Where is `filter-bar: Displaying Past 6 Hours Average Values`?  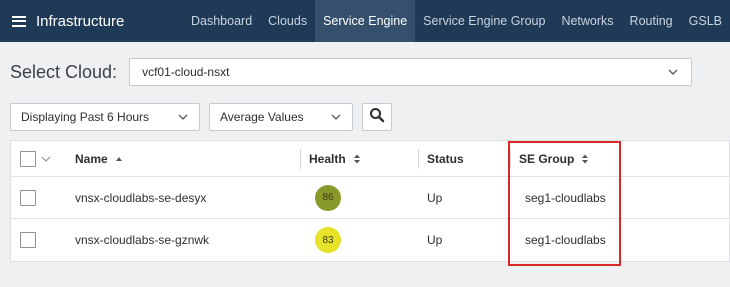 filter-bar: Displaying Past 6 Hours Average Values is located at coordinates (201, 117).